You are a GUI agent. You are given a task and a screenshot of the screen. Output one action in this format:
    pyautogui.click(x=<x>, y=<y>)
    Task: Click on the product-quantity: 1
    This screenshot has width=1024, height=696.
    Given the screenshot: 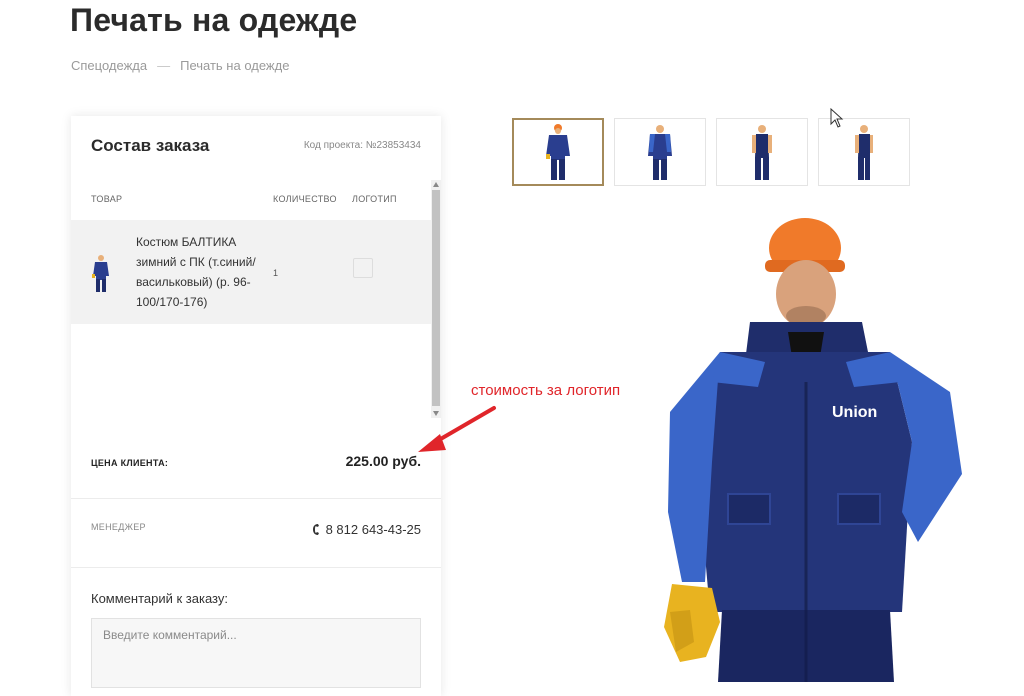 What is the action you would take?
    pyautogui.click(x=276, y=273)
    